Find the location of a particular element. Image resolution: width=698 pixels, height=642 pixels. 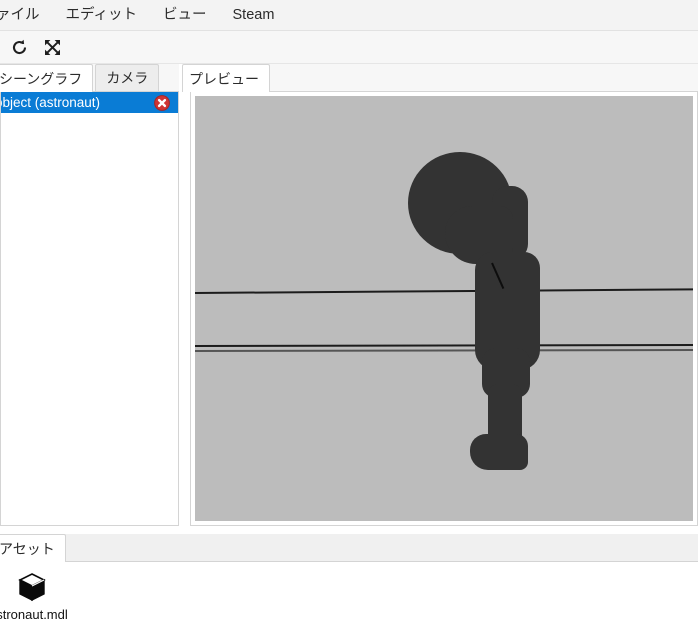

model-boot is located at coordinates (499, 452).